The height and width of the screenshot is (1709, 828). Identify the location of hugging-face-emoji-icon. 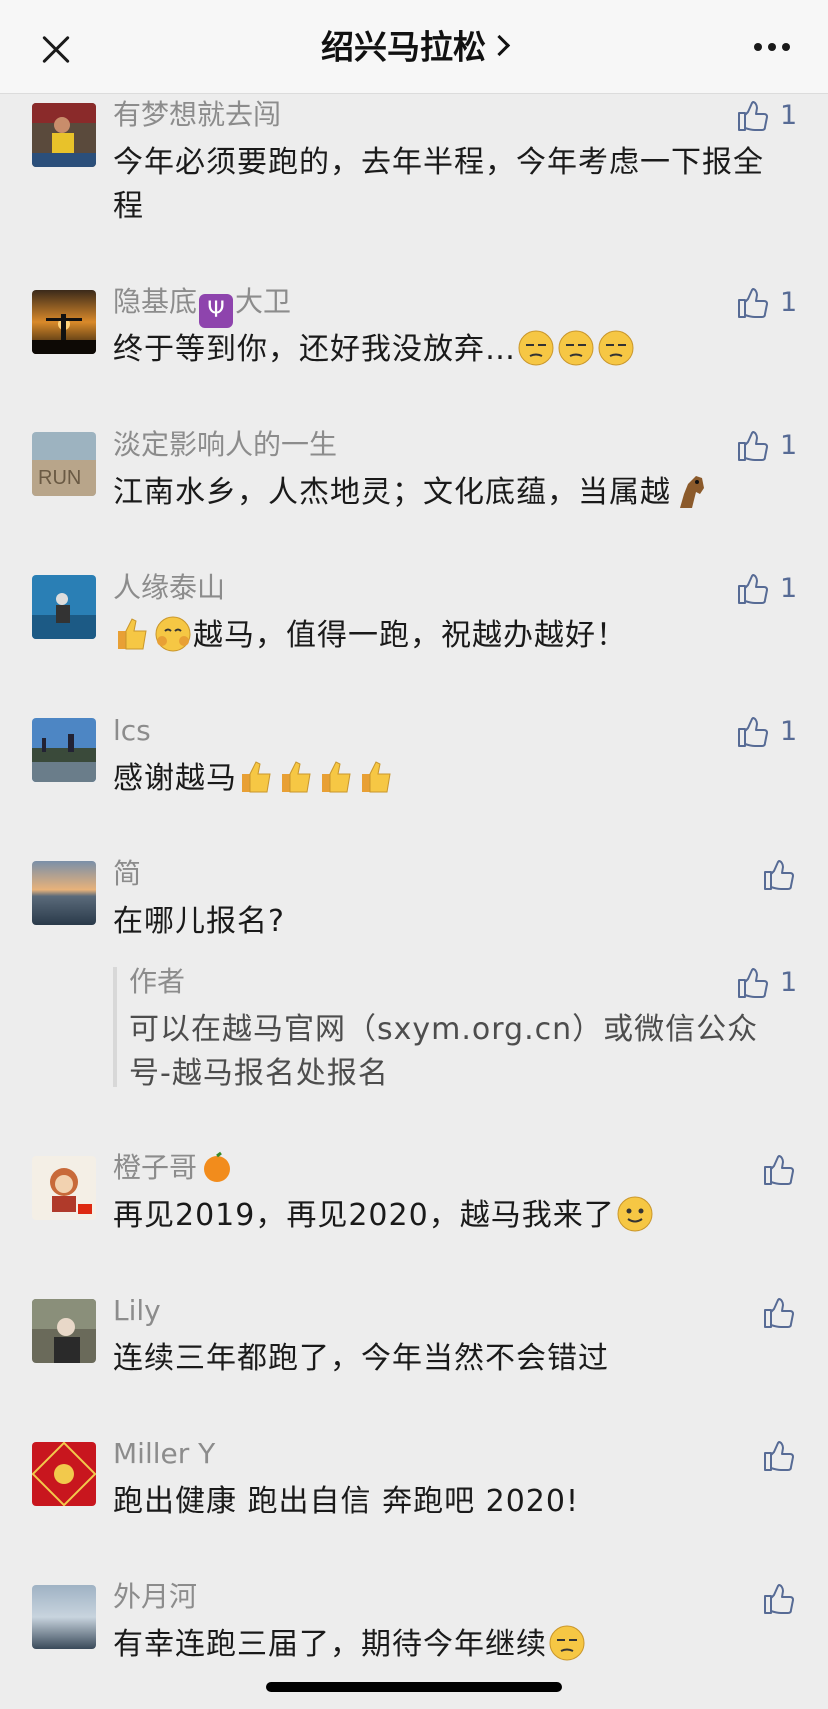
(173, 634).